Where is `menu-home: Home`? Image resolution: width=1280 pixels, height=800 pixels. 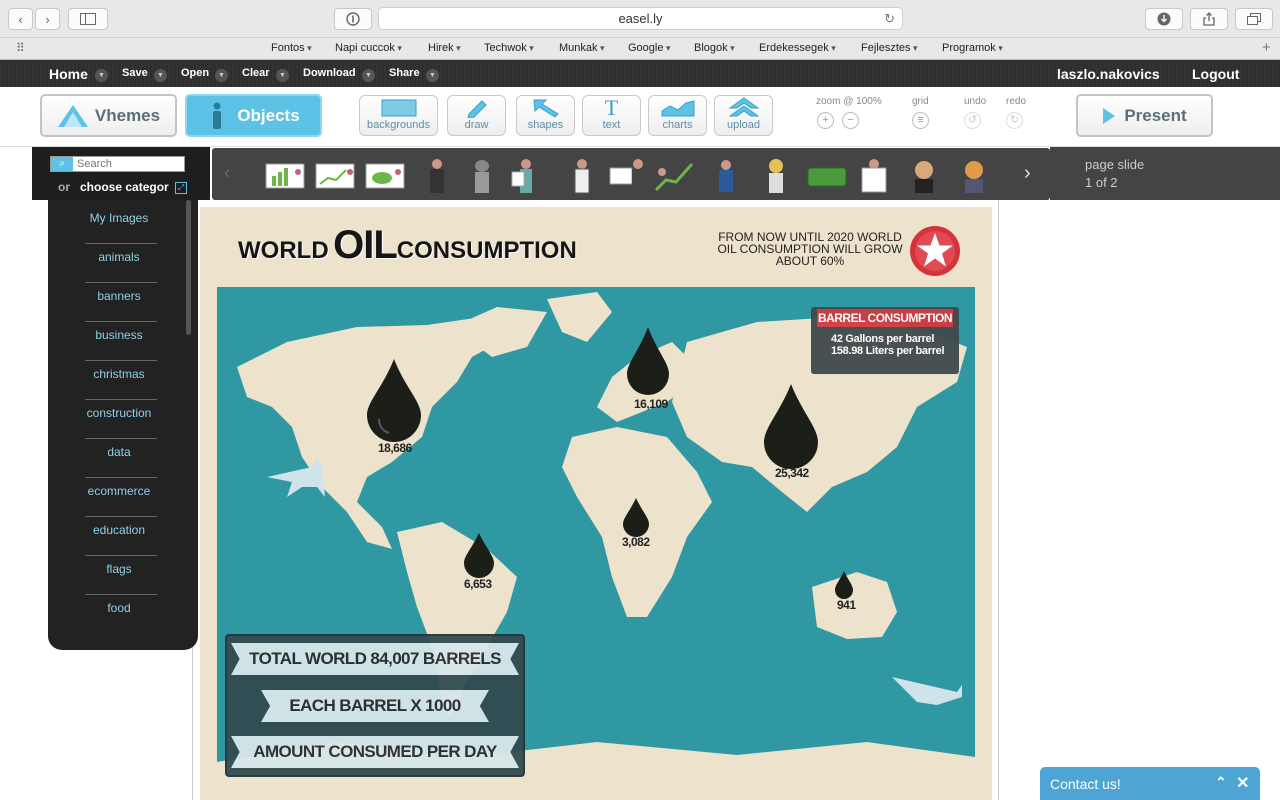
menu-home: Home is located at coordinates (68, 74).